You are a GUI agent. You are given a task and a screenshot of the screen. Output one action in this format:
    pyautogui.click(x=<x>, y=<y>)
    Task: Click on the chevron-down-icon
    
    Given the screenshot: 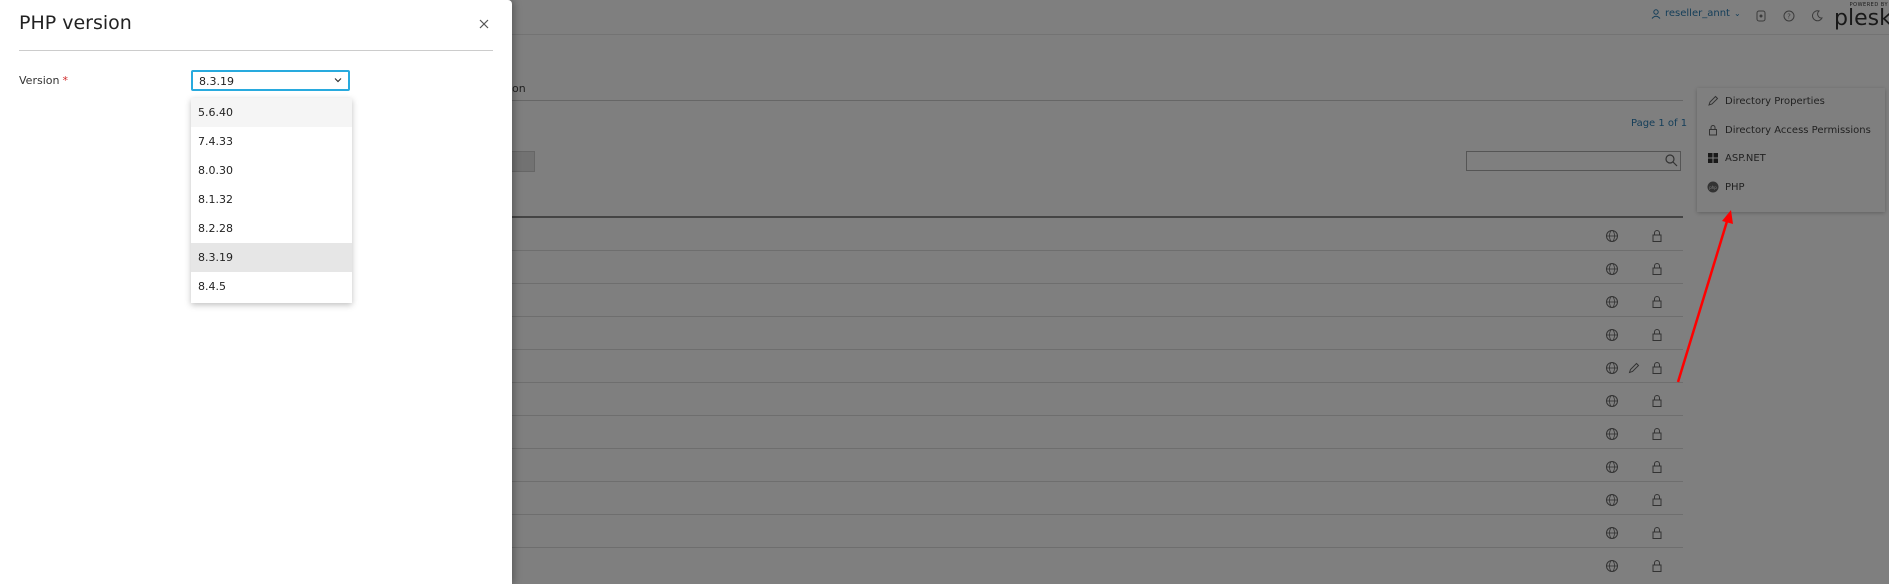 What is the action you would take?
    pyautogui.click(x=338, y=80)
    